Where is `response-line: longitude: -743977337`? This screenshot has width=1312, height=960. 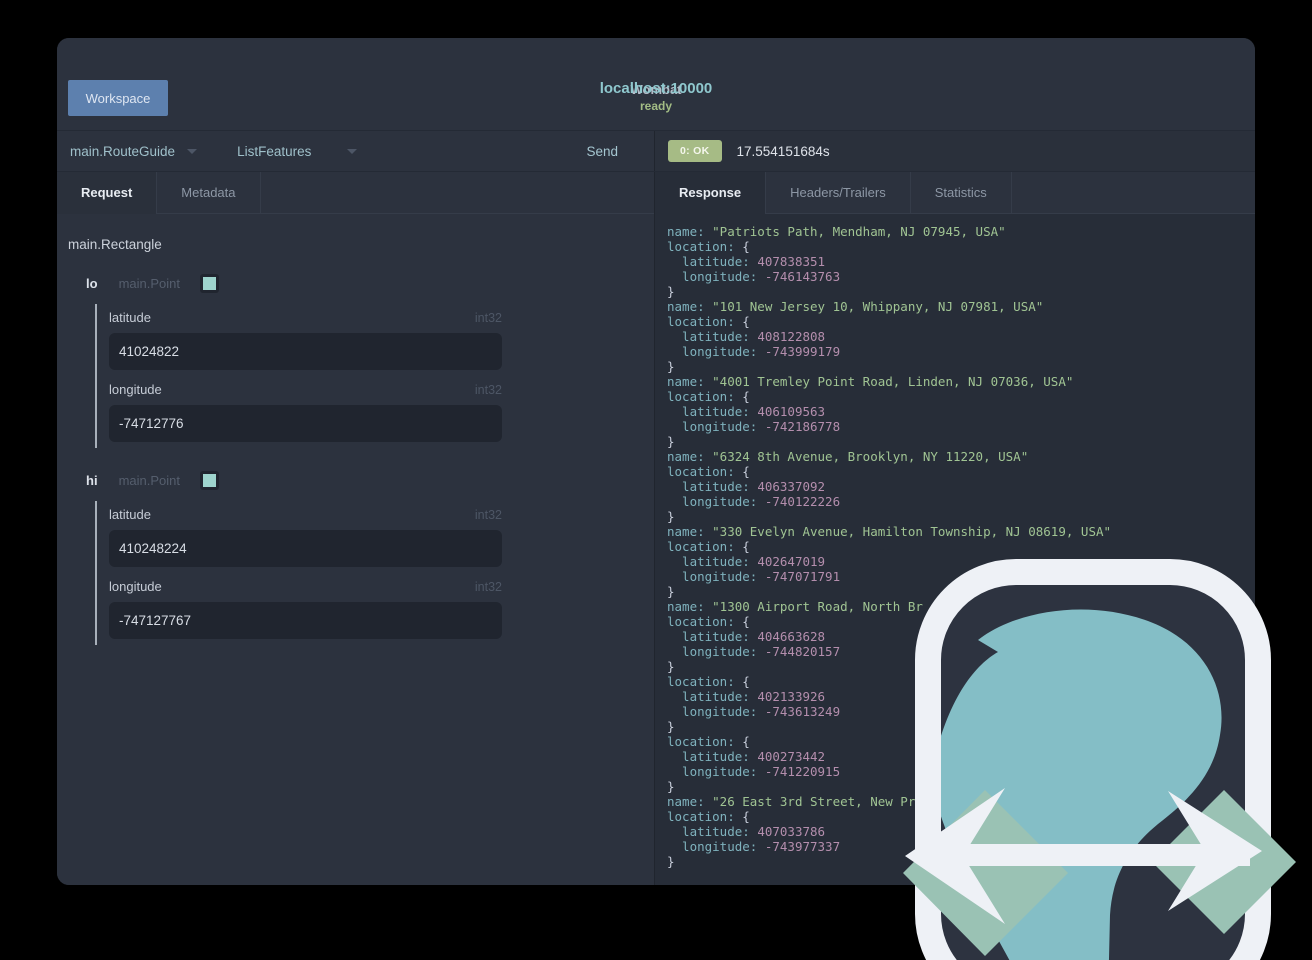 response-line: longitude: -743977337 is located at coordinates (754, 846).